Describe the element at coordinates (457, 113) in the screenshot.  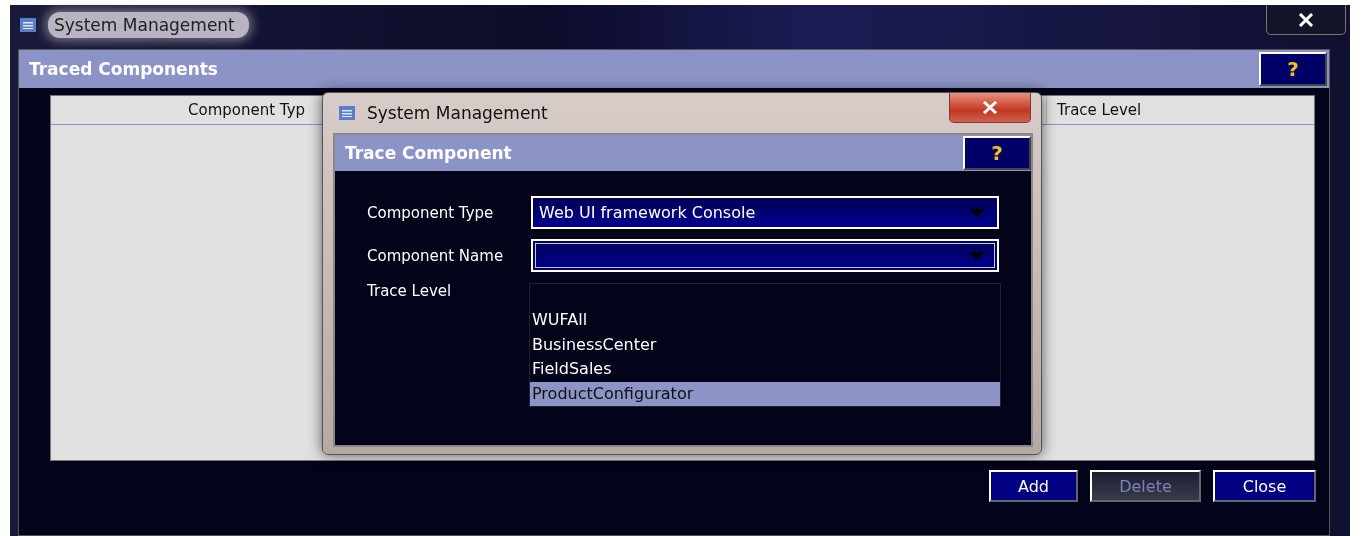
I see `dialog-title: System Management` at that location.